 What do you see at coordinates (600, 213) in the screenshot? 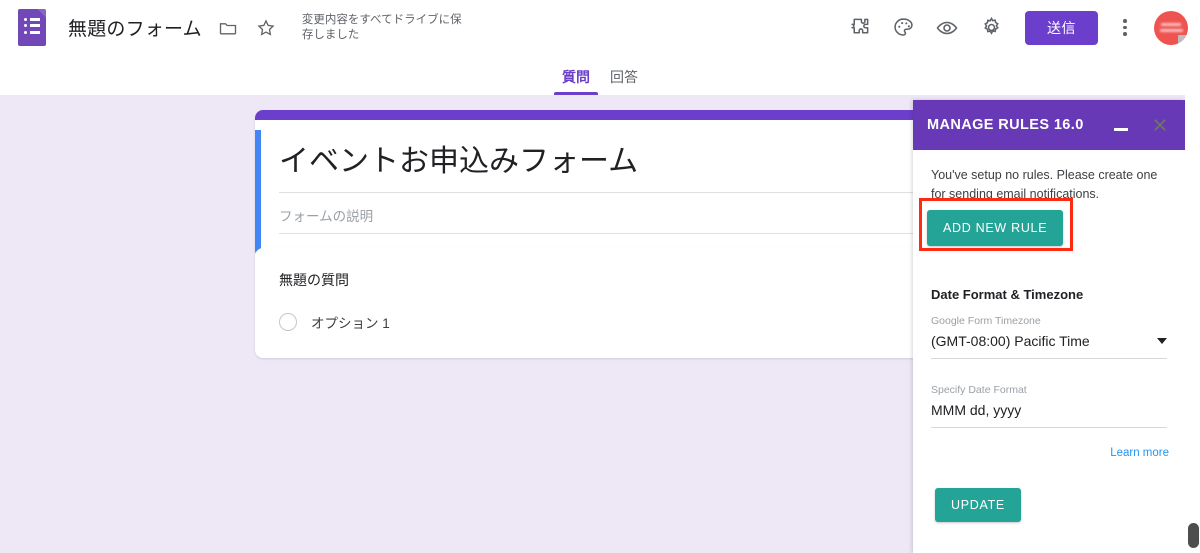
I see `form-description-input: フォームの説明` at bounding box center [600, 213].